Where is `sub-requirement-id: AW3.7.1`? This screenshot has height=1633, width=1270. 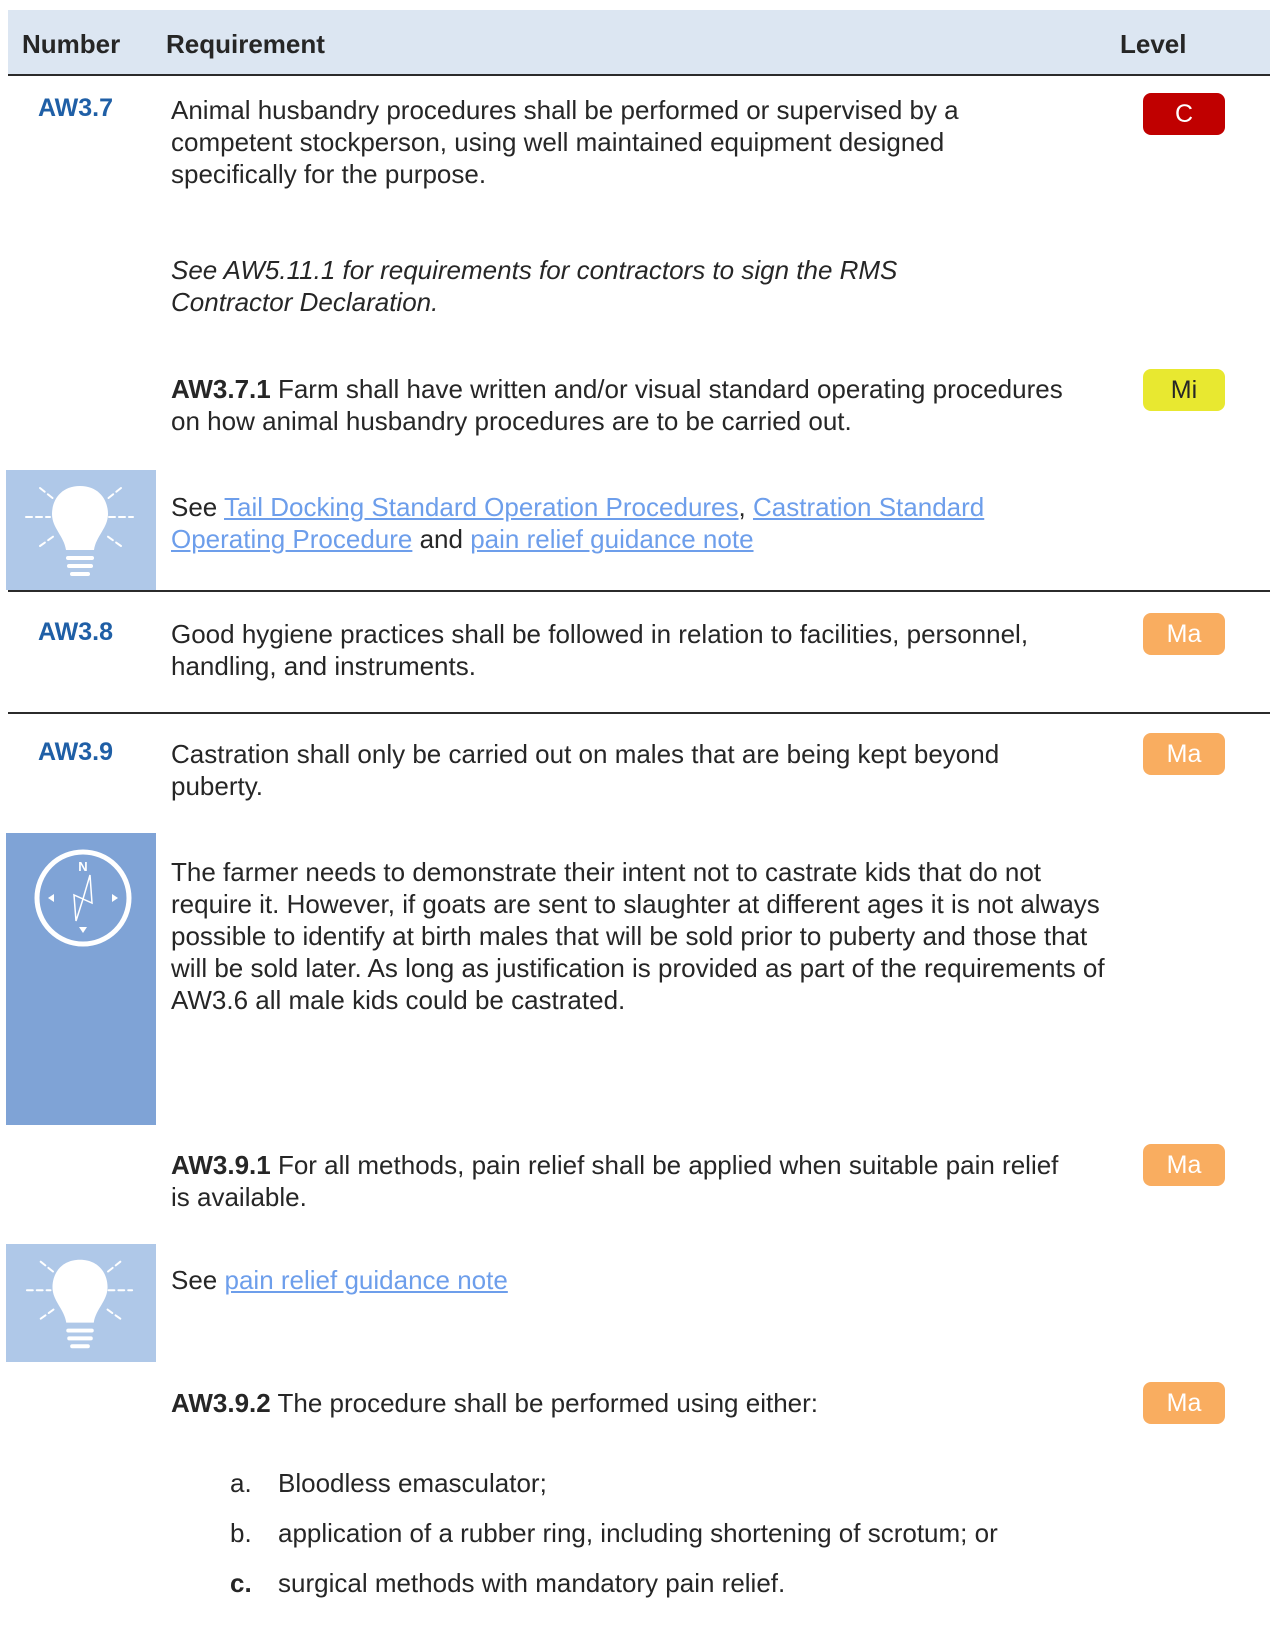
sub-requirement-id: AW3.7.1 is located at coordinates (221, 389).